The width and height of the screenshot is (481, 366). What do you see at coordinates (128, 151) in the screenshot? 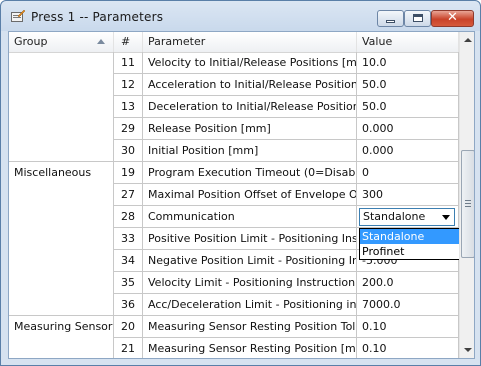
I see `number-cell: 30` at bounding box center [128, 151].